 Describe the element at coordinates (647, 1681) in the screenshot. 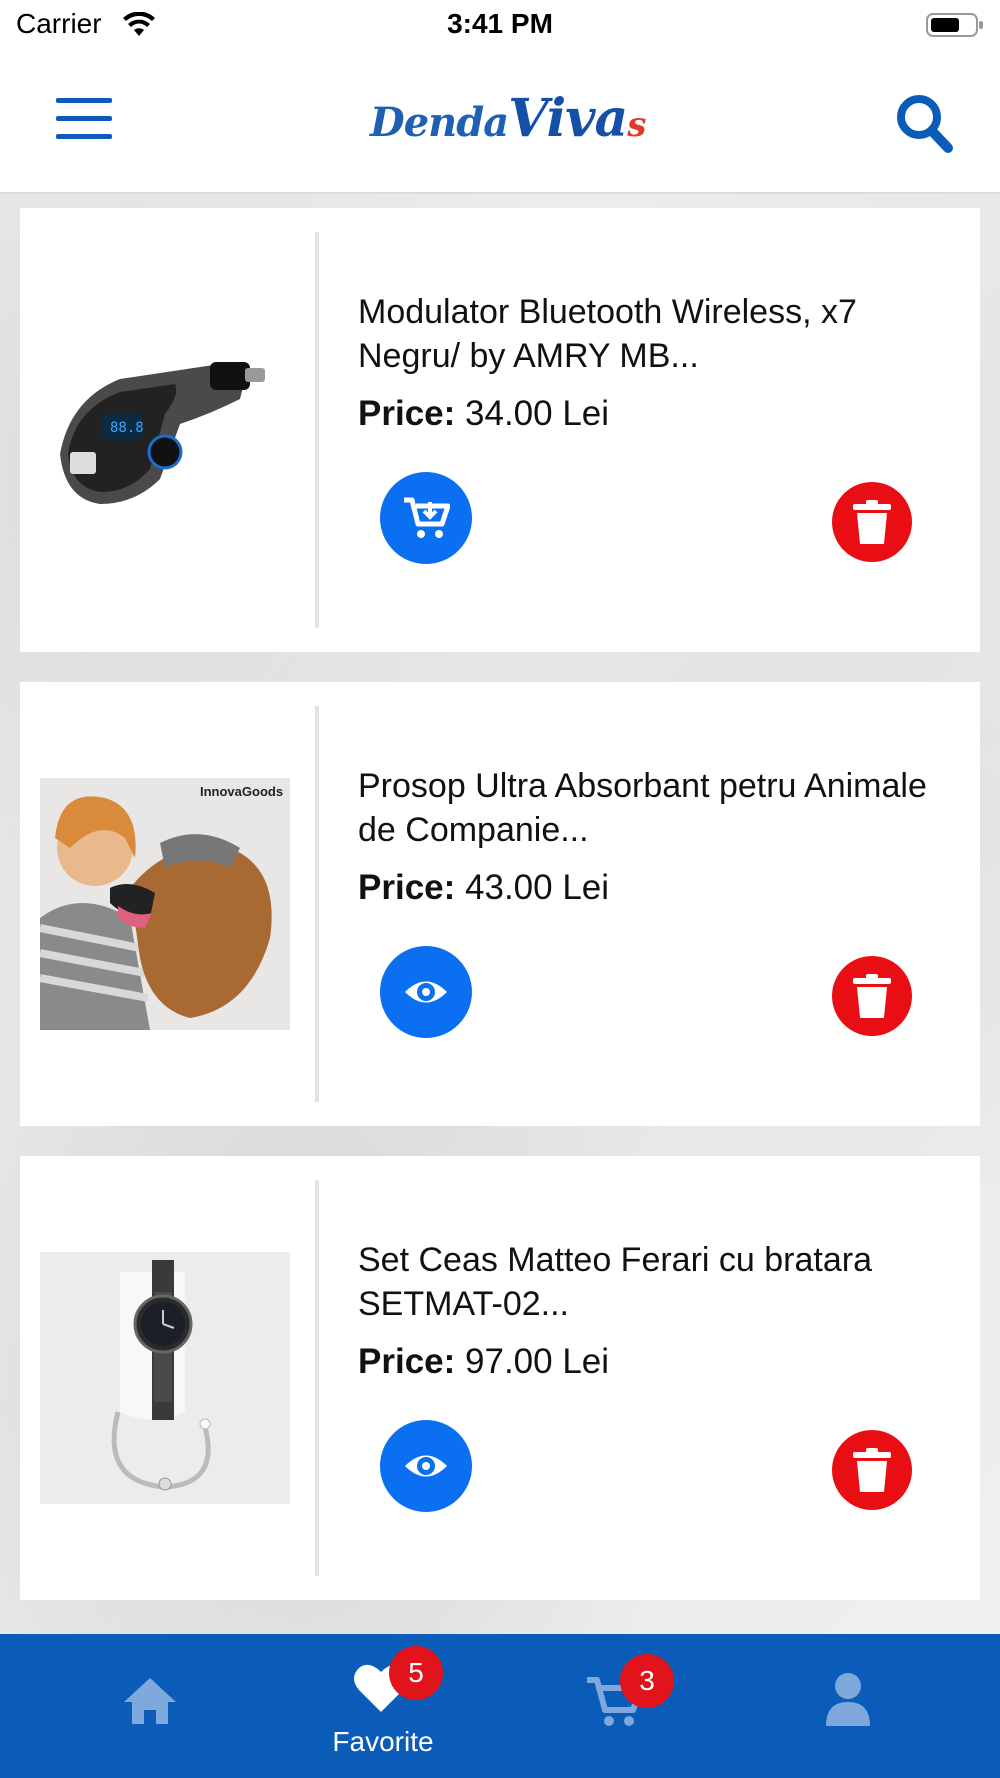

I see `cart-count-badge: 3` at that location.